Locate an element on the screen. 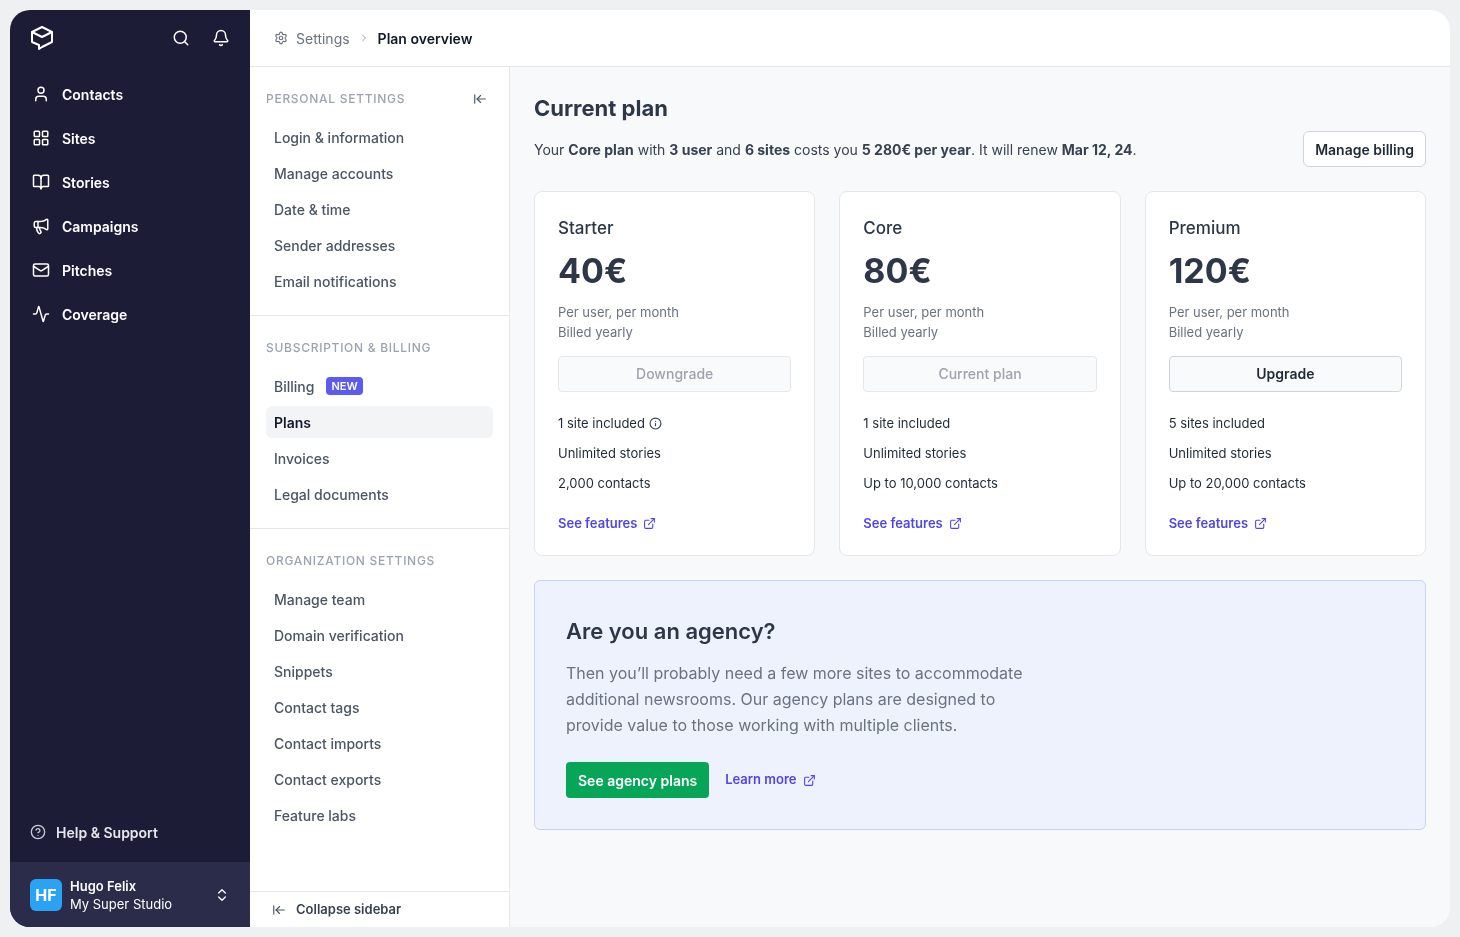 This screenshot has height=937, width=1460. nav-item: Coverage is located at coordinates (95, 314).